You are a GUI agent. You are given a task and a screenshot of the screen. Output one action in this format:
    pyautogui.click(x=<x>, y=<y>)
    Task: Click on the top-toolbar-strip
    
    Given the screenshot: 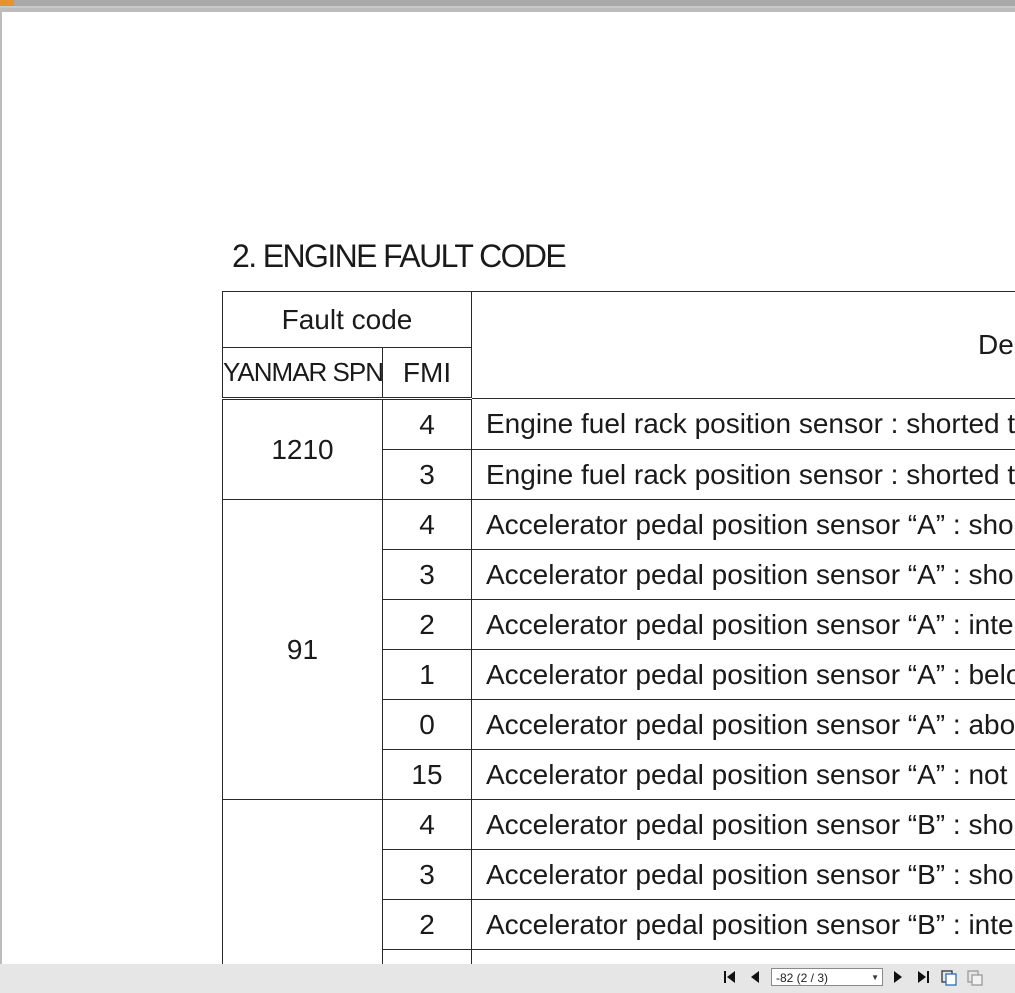 What is the action you would take?
    pyautogui.click(x=507, y=4)
    